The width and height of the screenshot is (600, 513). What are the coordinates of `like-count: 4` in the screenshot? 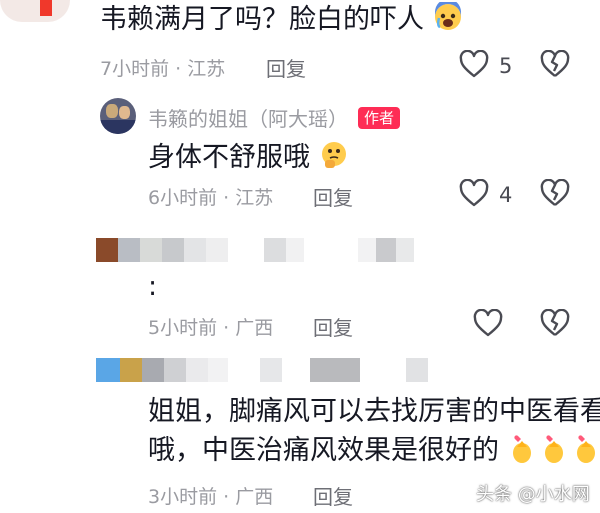 It's located at (506, 195).